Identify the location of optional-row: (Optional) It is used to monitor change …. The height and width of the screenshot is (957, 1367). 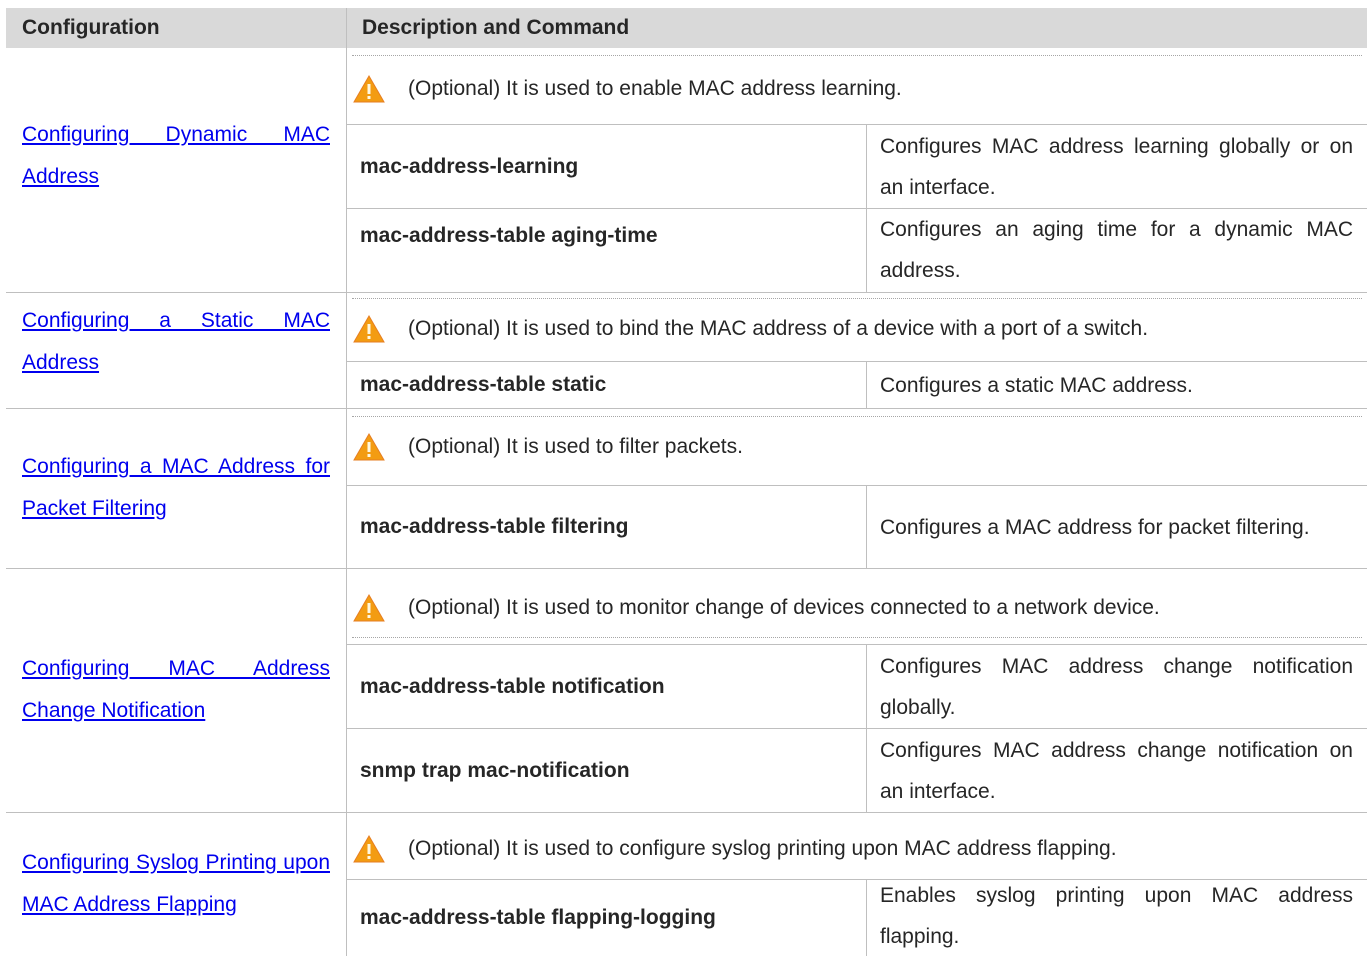
(859, 608).